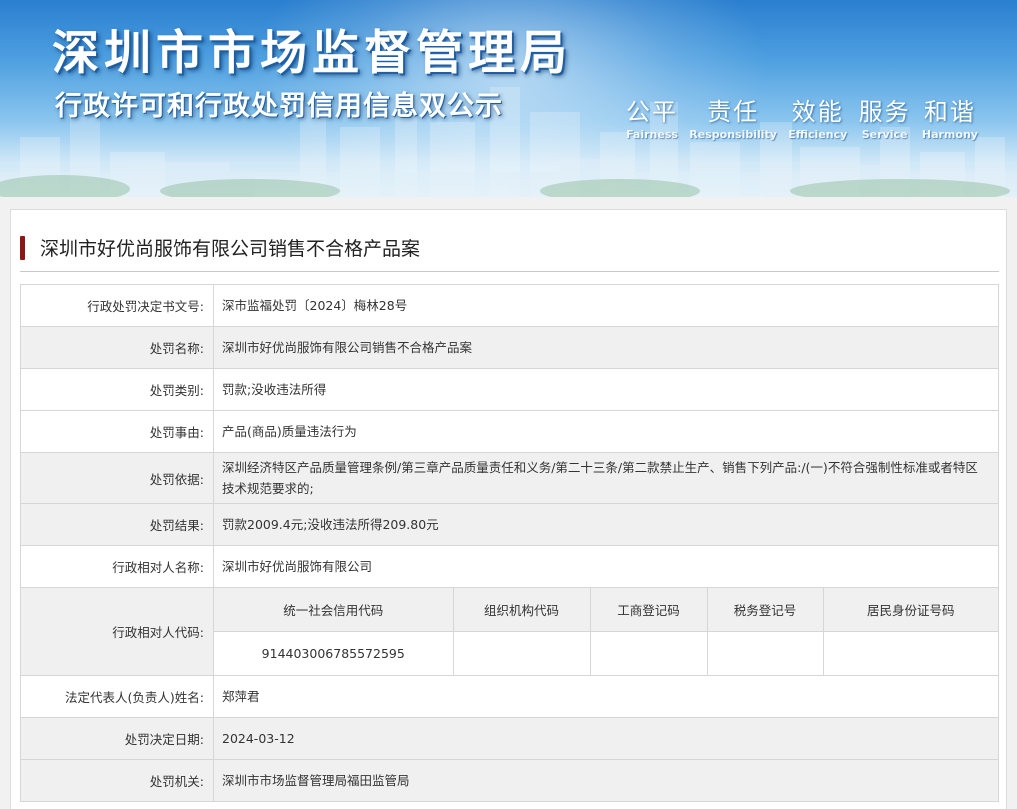 The image size is (1017, 809). What do you see at coordinates (117, 738) in the screenshot?
I see `row-label: 处罚决定日期:` at bounding box center [117, 738].